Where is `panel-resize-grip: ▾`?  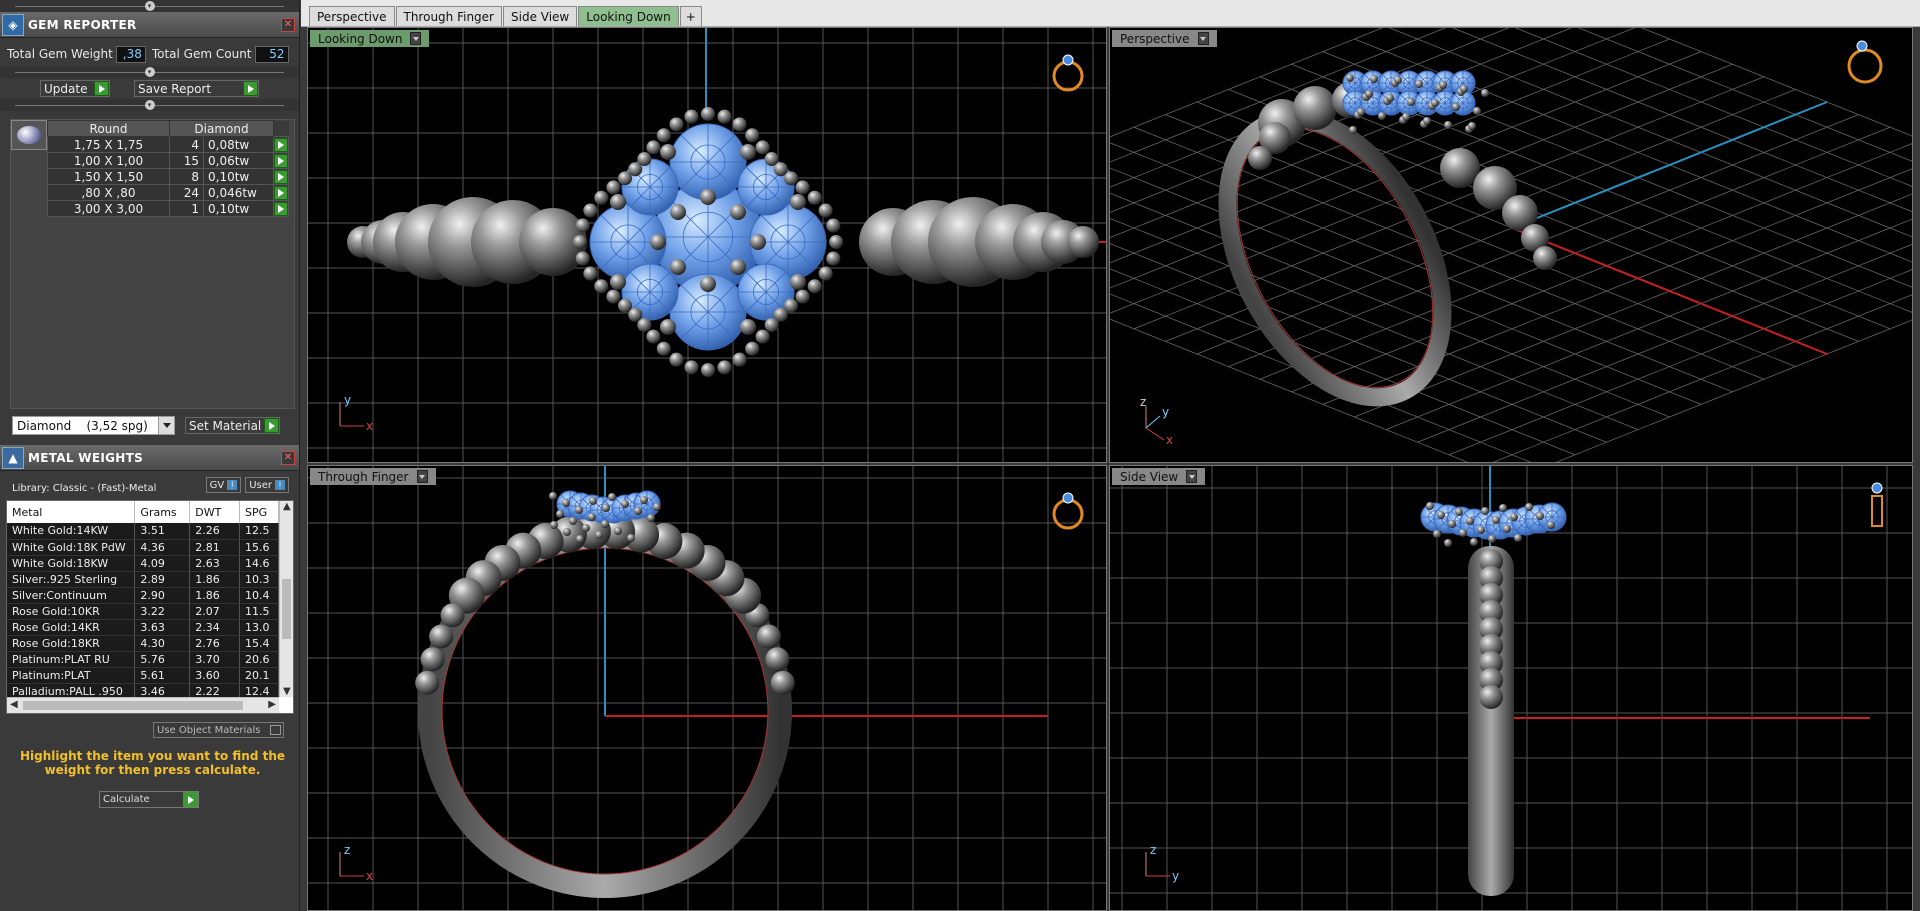
panel-resize-grip: ▾ is located at coordinates (149, 6).